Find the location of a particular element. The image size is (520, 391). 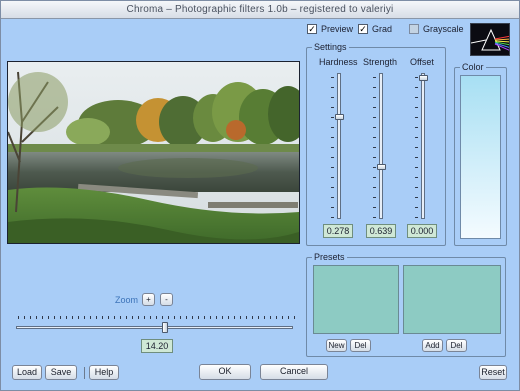

prism-rainbow-icon is located at coordinates (490, 39).